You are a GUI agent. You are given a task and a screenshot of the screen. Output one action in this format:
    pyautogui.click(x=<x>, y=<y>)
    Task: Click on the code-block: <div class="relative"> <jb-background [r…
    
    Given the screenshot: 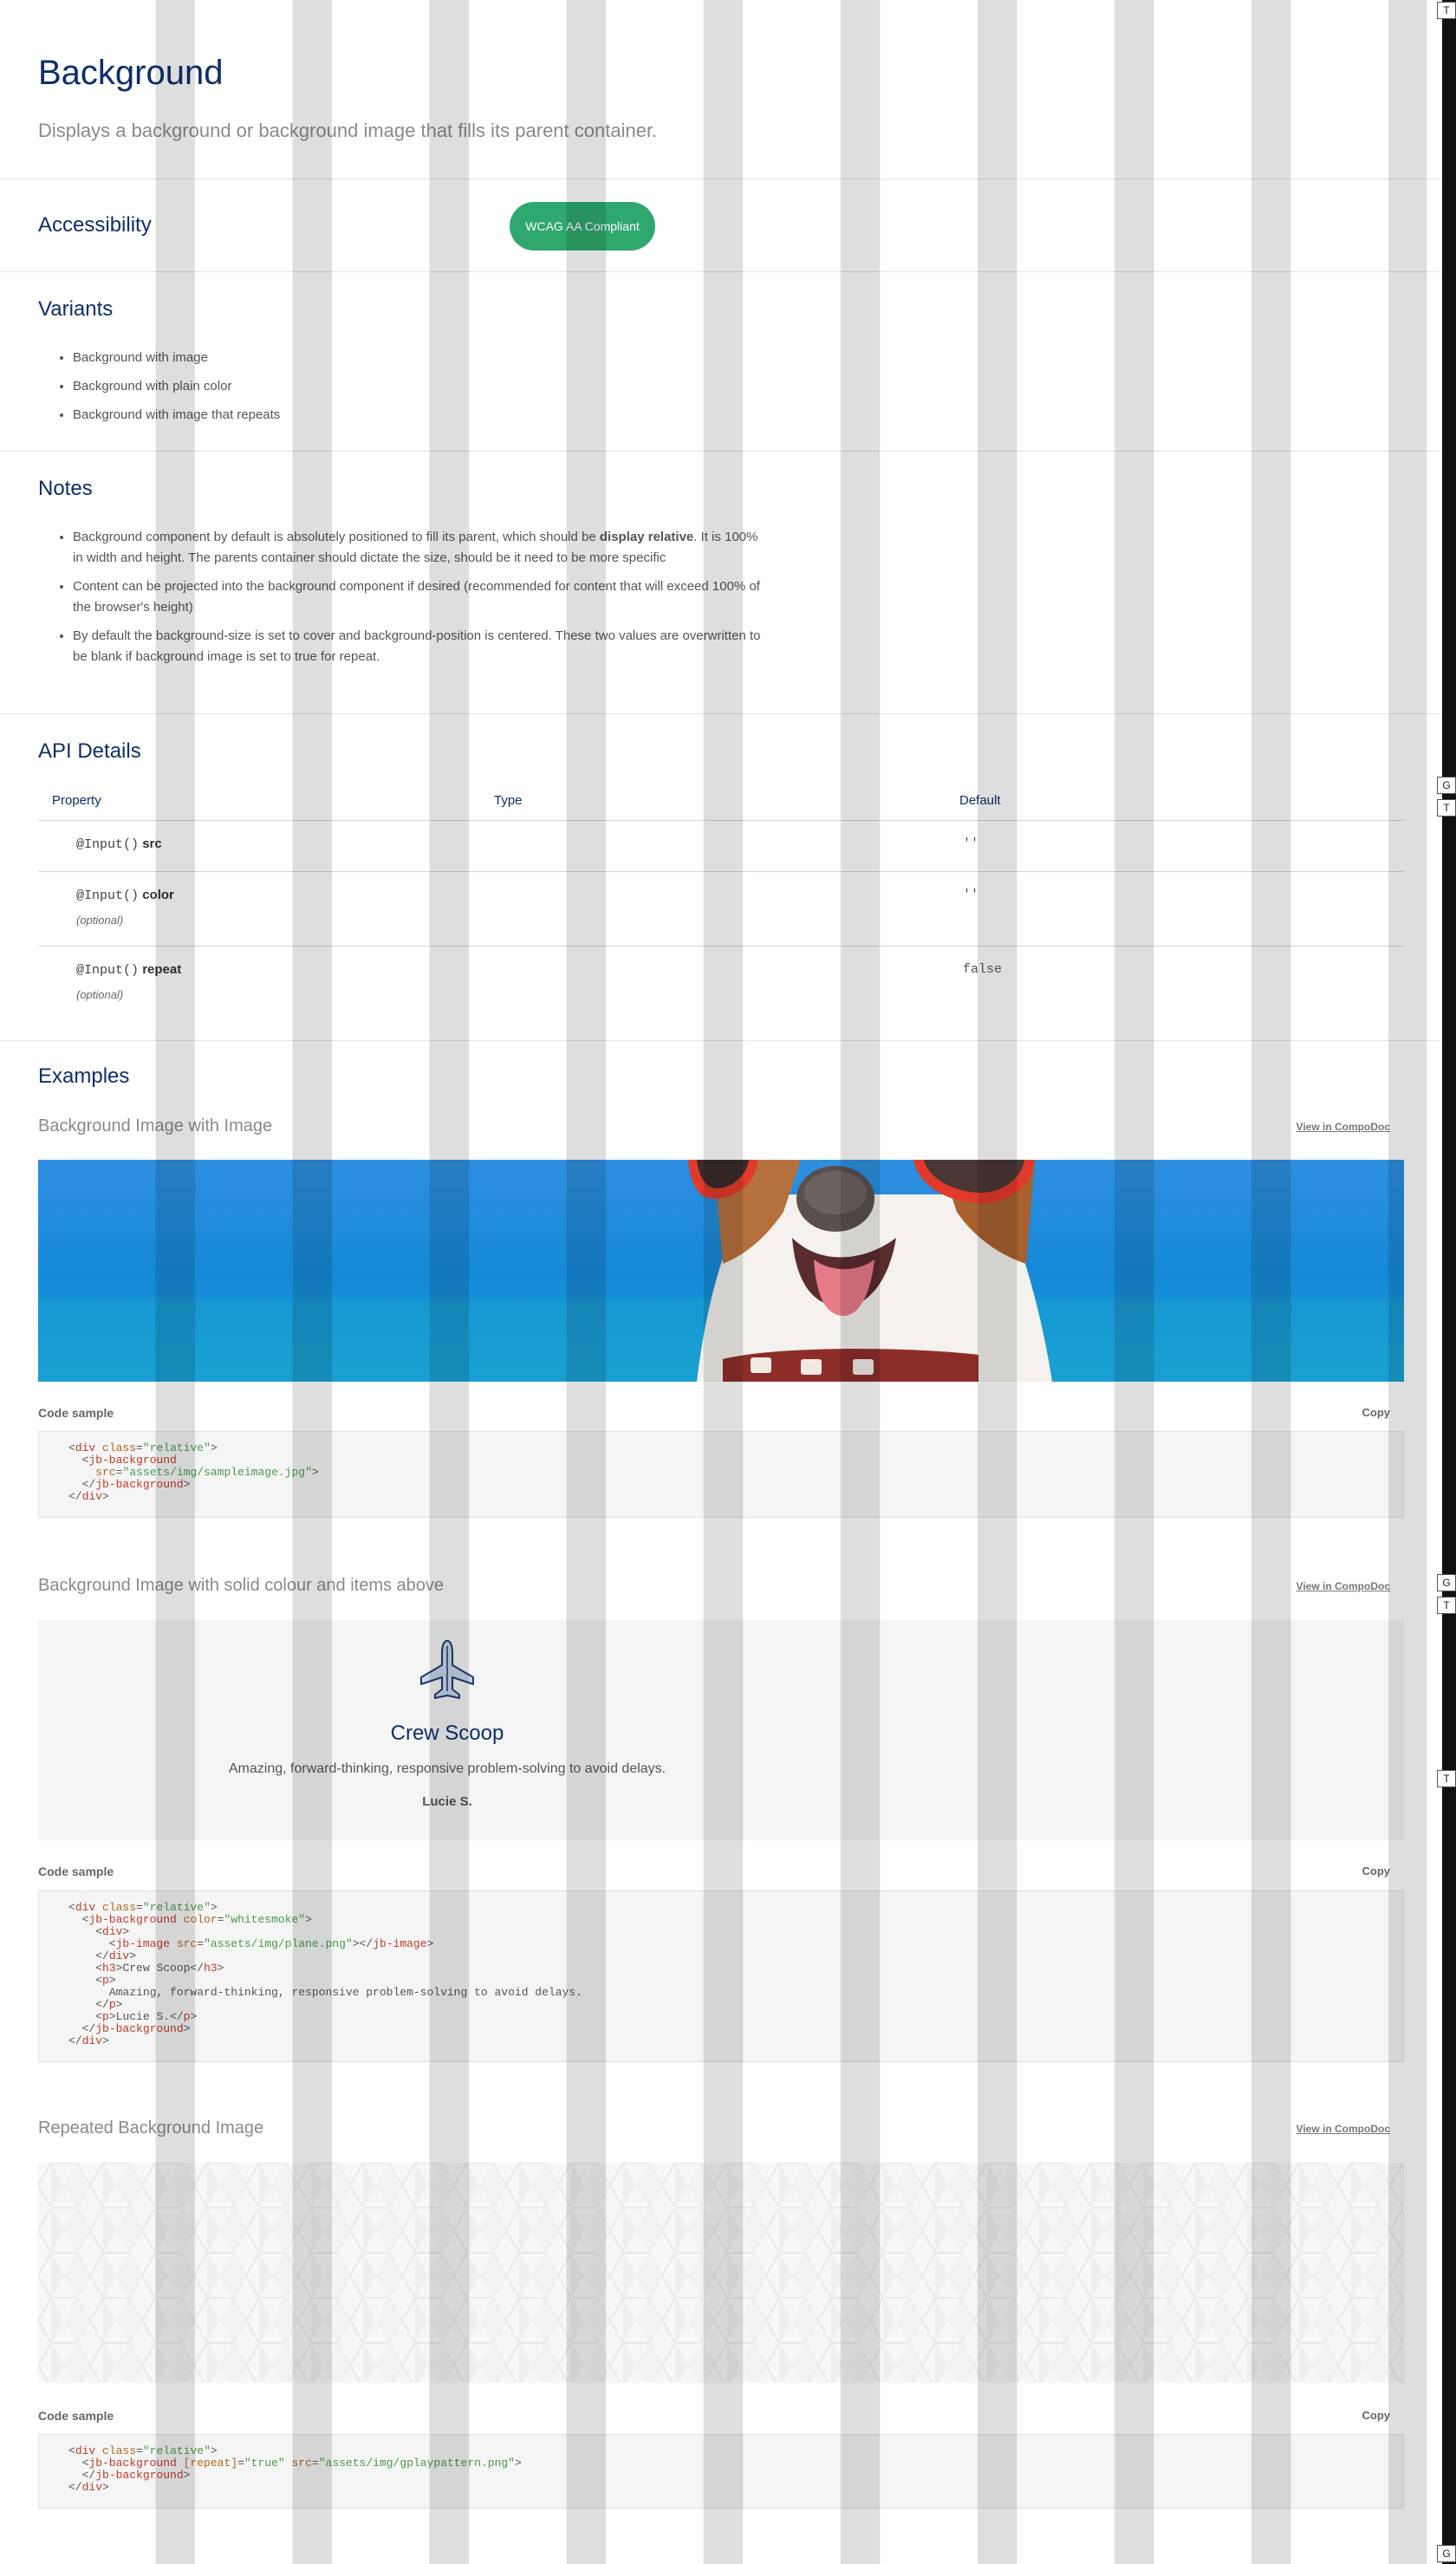 What is the action you would take?
    pyautogui.click(x=721, y=2471)
    